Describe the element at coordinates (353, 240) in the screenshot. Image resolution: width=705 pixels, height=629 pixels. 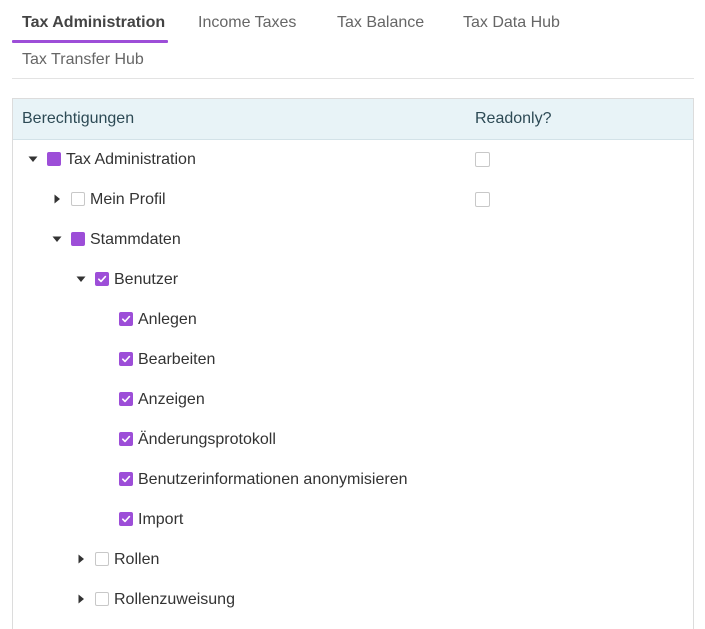
I see `tree-row: Stammdaten` at that location.